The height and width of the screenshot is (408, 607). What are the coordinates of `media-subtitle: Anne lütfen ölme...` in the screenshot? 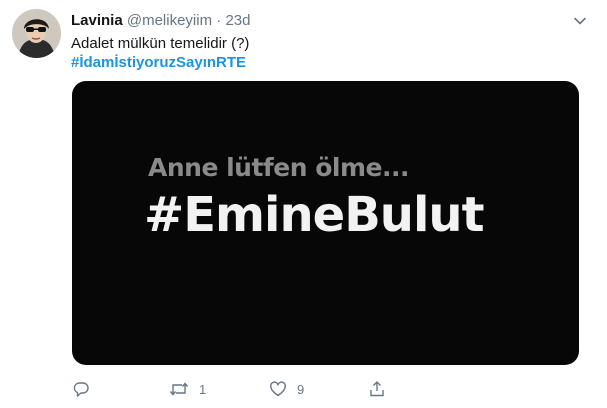 It's located at (279, 167).